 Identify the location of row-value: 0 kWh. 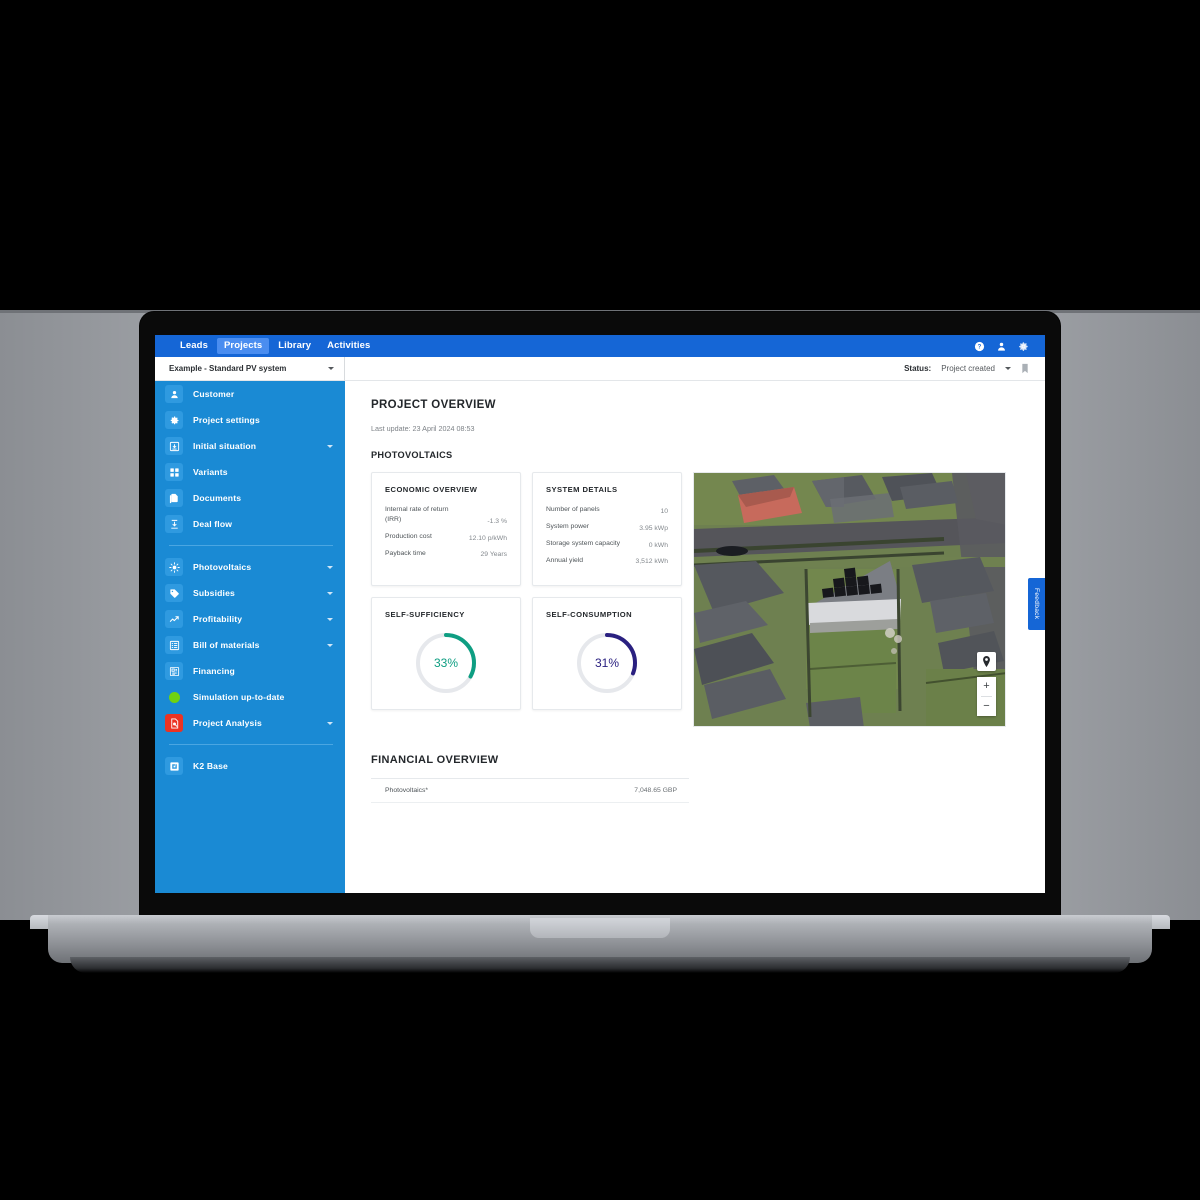
(658, 545).